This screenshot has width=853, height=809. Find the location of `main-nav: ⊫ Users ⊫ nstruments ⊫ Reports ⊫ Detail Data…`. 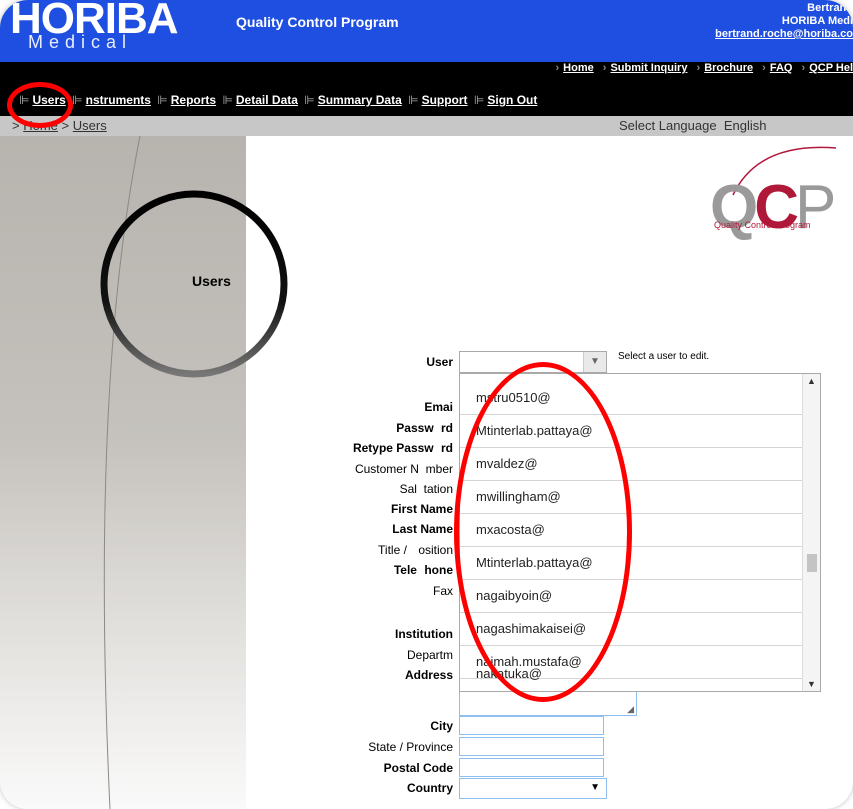

main-nav: ⊫ Users ⊫ nstruments ⊫ Reports ⊫ Detail Data… is located at coordinates (426, 96).